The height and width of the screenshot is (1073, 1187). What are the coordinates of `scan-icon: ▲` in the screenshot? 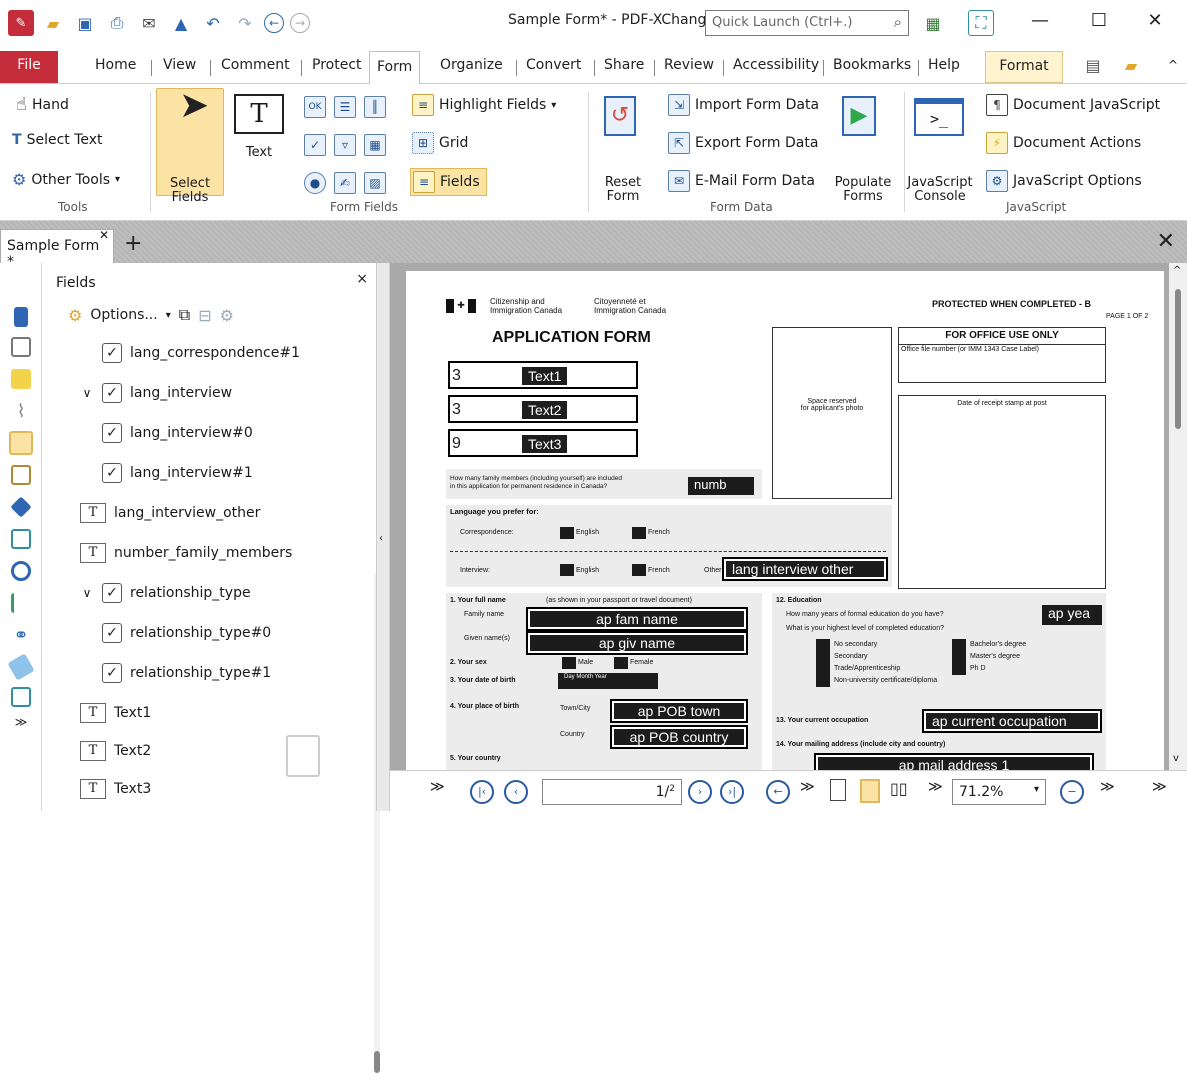 It's located at (181, 23).